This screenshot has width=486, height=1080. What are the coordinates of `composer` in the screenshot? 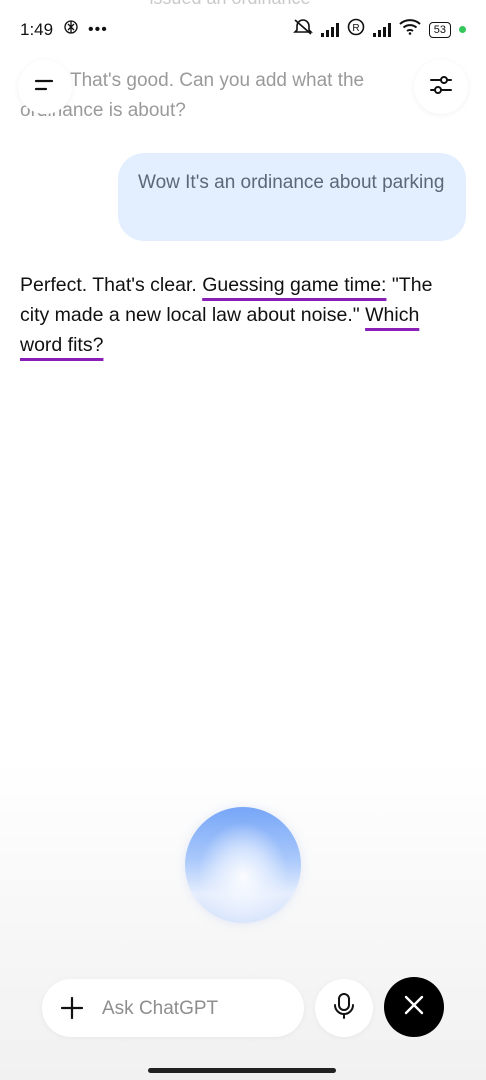 It's located at (173, 1008).